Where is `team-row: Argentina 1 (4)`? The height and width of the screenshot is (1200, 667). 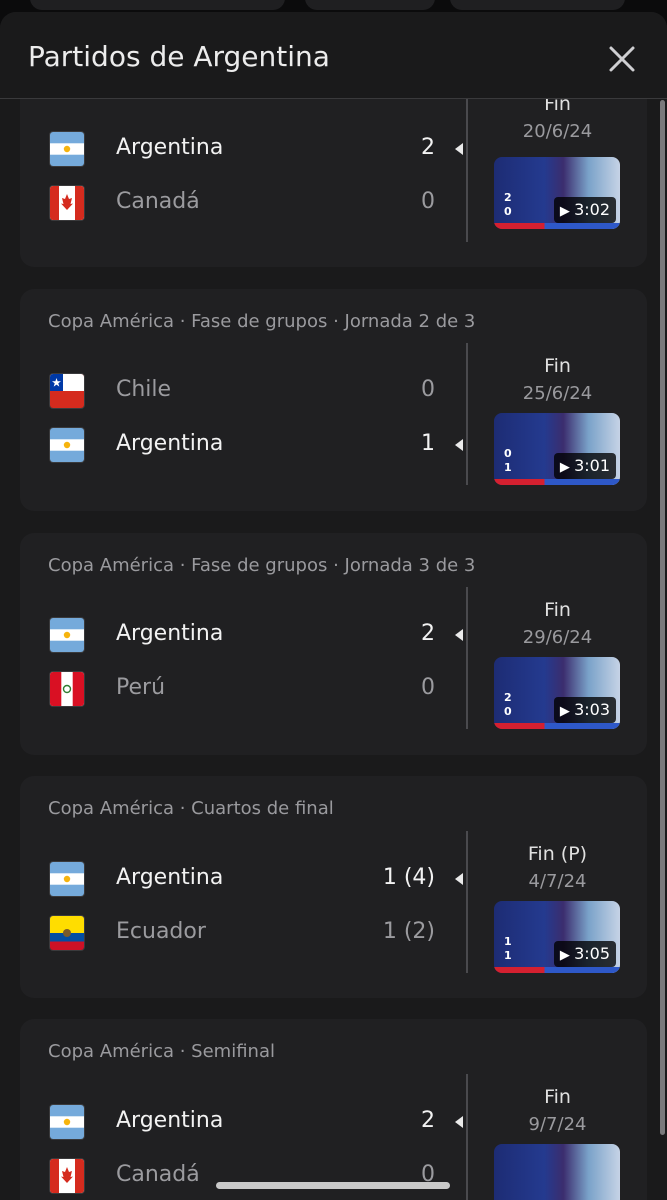
team-row: Argentina 1 (4) is located at coordinates (242, 879).